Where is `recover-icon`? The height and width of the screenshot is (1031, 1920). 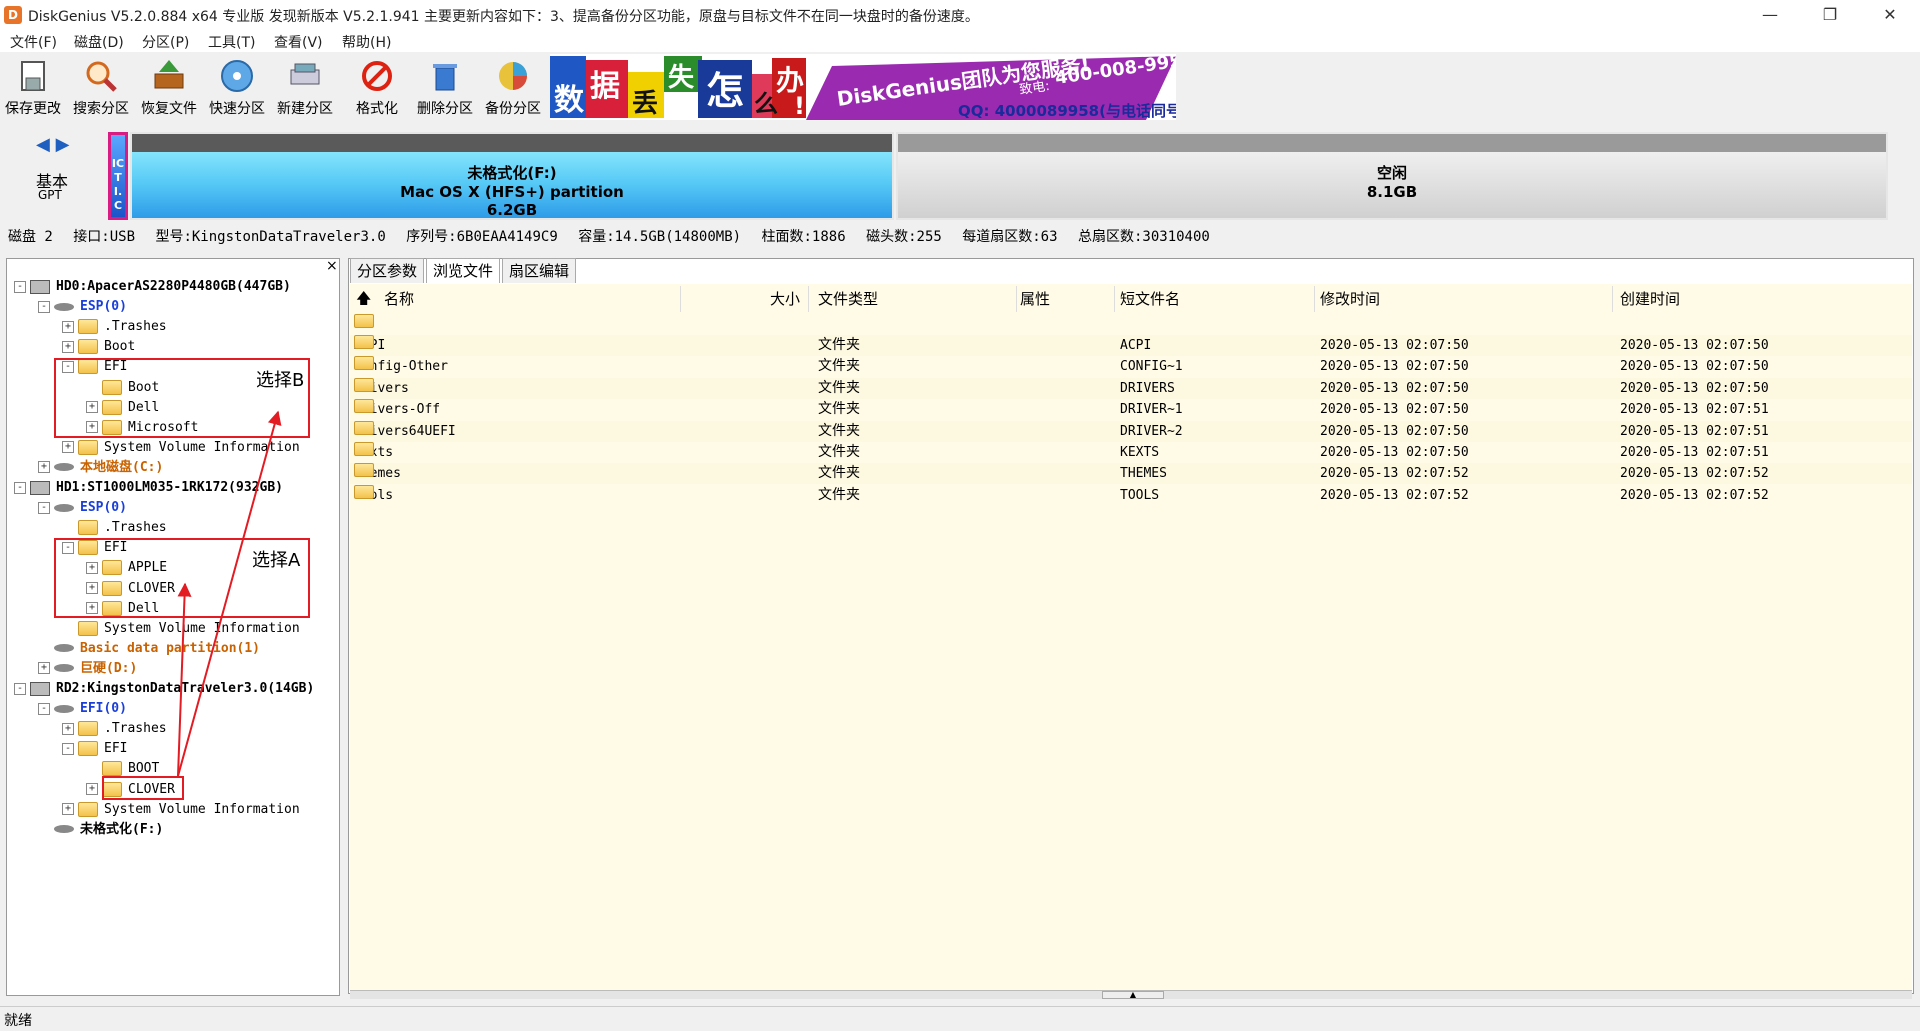 recover-icon is located at coordinates (169, 74).